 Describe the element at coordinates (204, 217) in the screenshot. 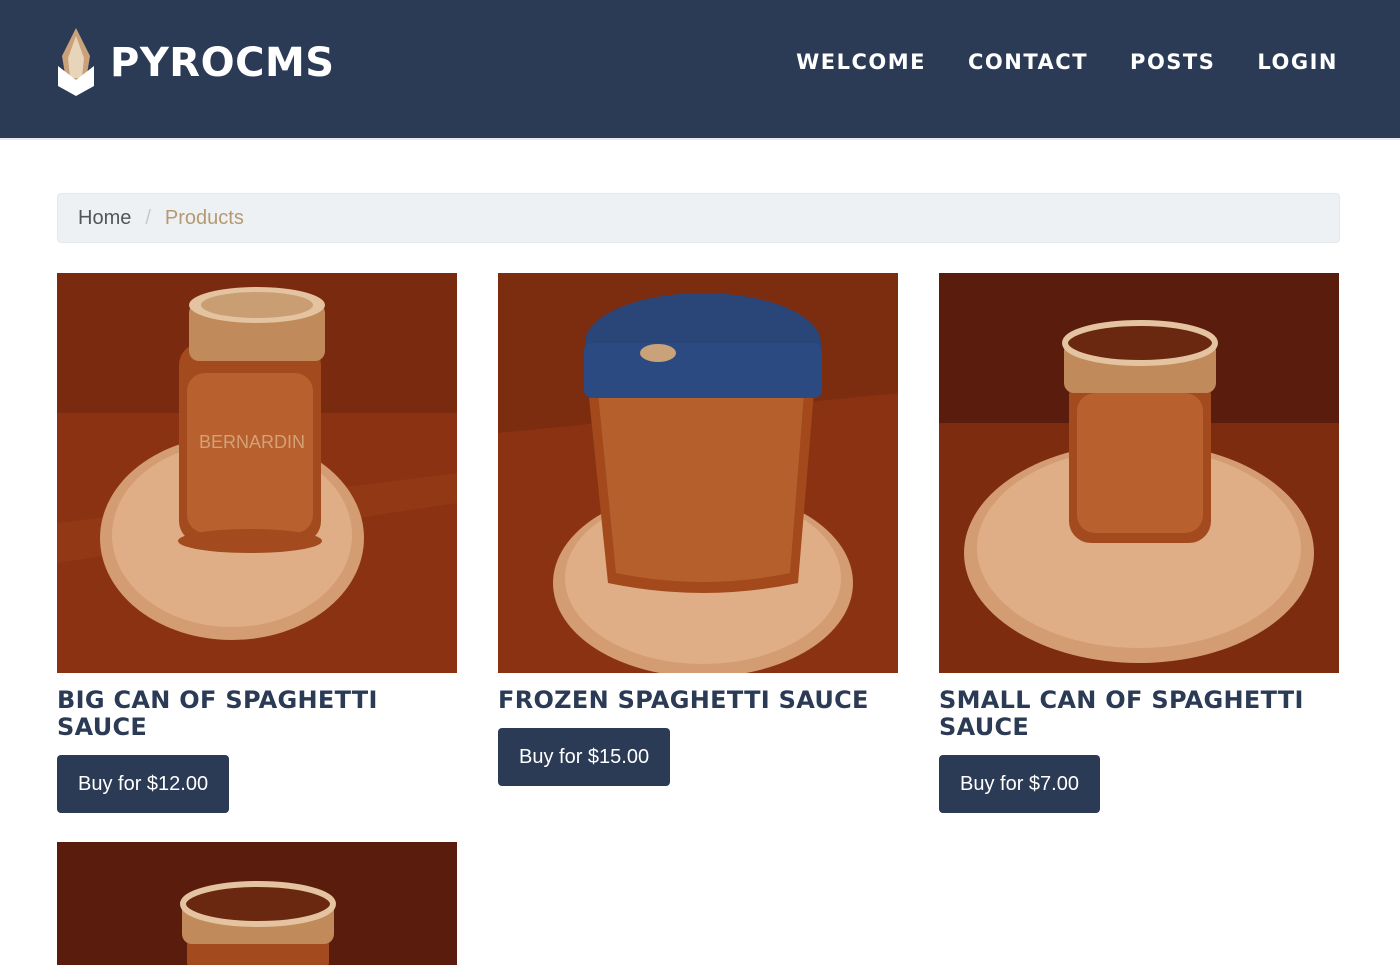

I see `breadcrumb-current: Products` at that location.